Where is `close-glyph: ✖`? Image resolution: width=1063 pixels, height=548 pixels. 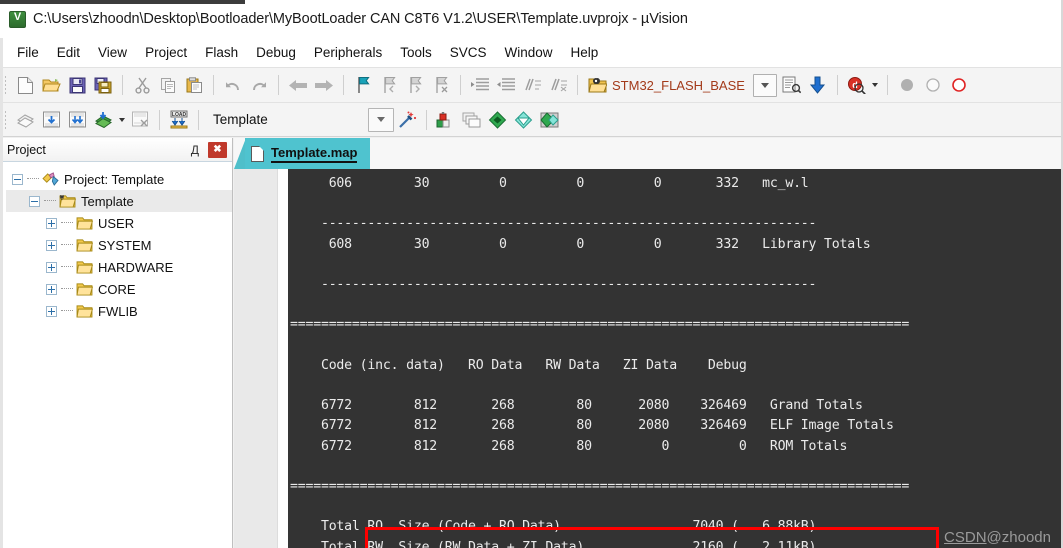 close-glyph: ✖ is located at coordinates (217, 149).